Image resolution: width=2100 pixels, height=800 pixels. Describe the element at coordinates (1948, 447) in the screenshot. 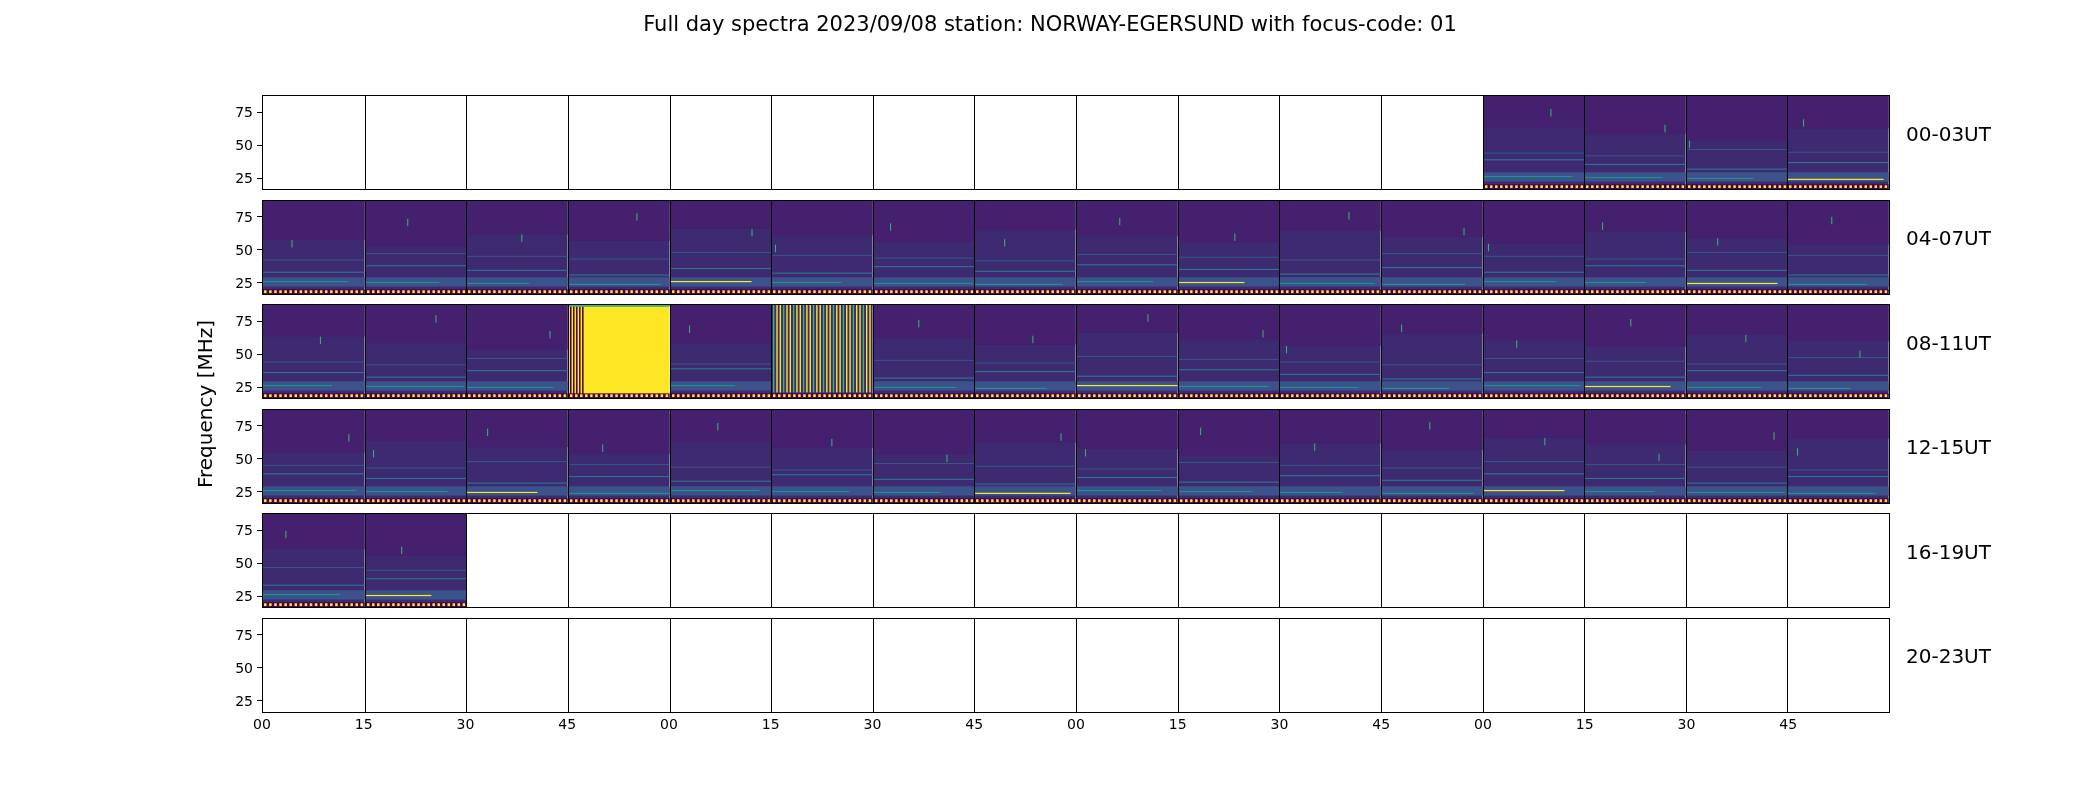

I see `row-label: 12-15UT` at that location.